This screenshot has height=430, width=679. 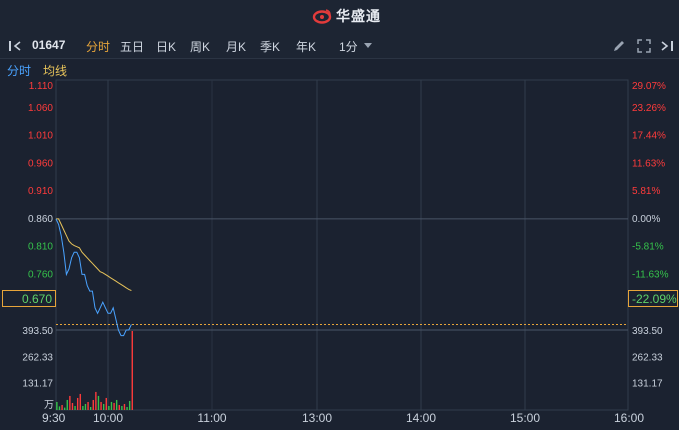 I want to click on pct-tick-label: 17.44%, so click(x=649, y=136).